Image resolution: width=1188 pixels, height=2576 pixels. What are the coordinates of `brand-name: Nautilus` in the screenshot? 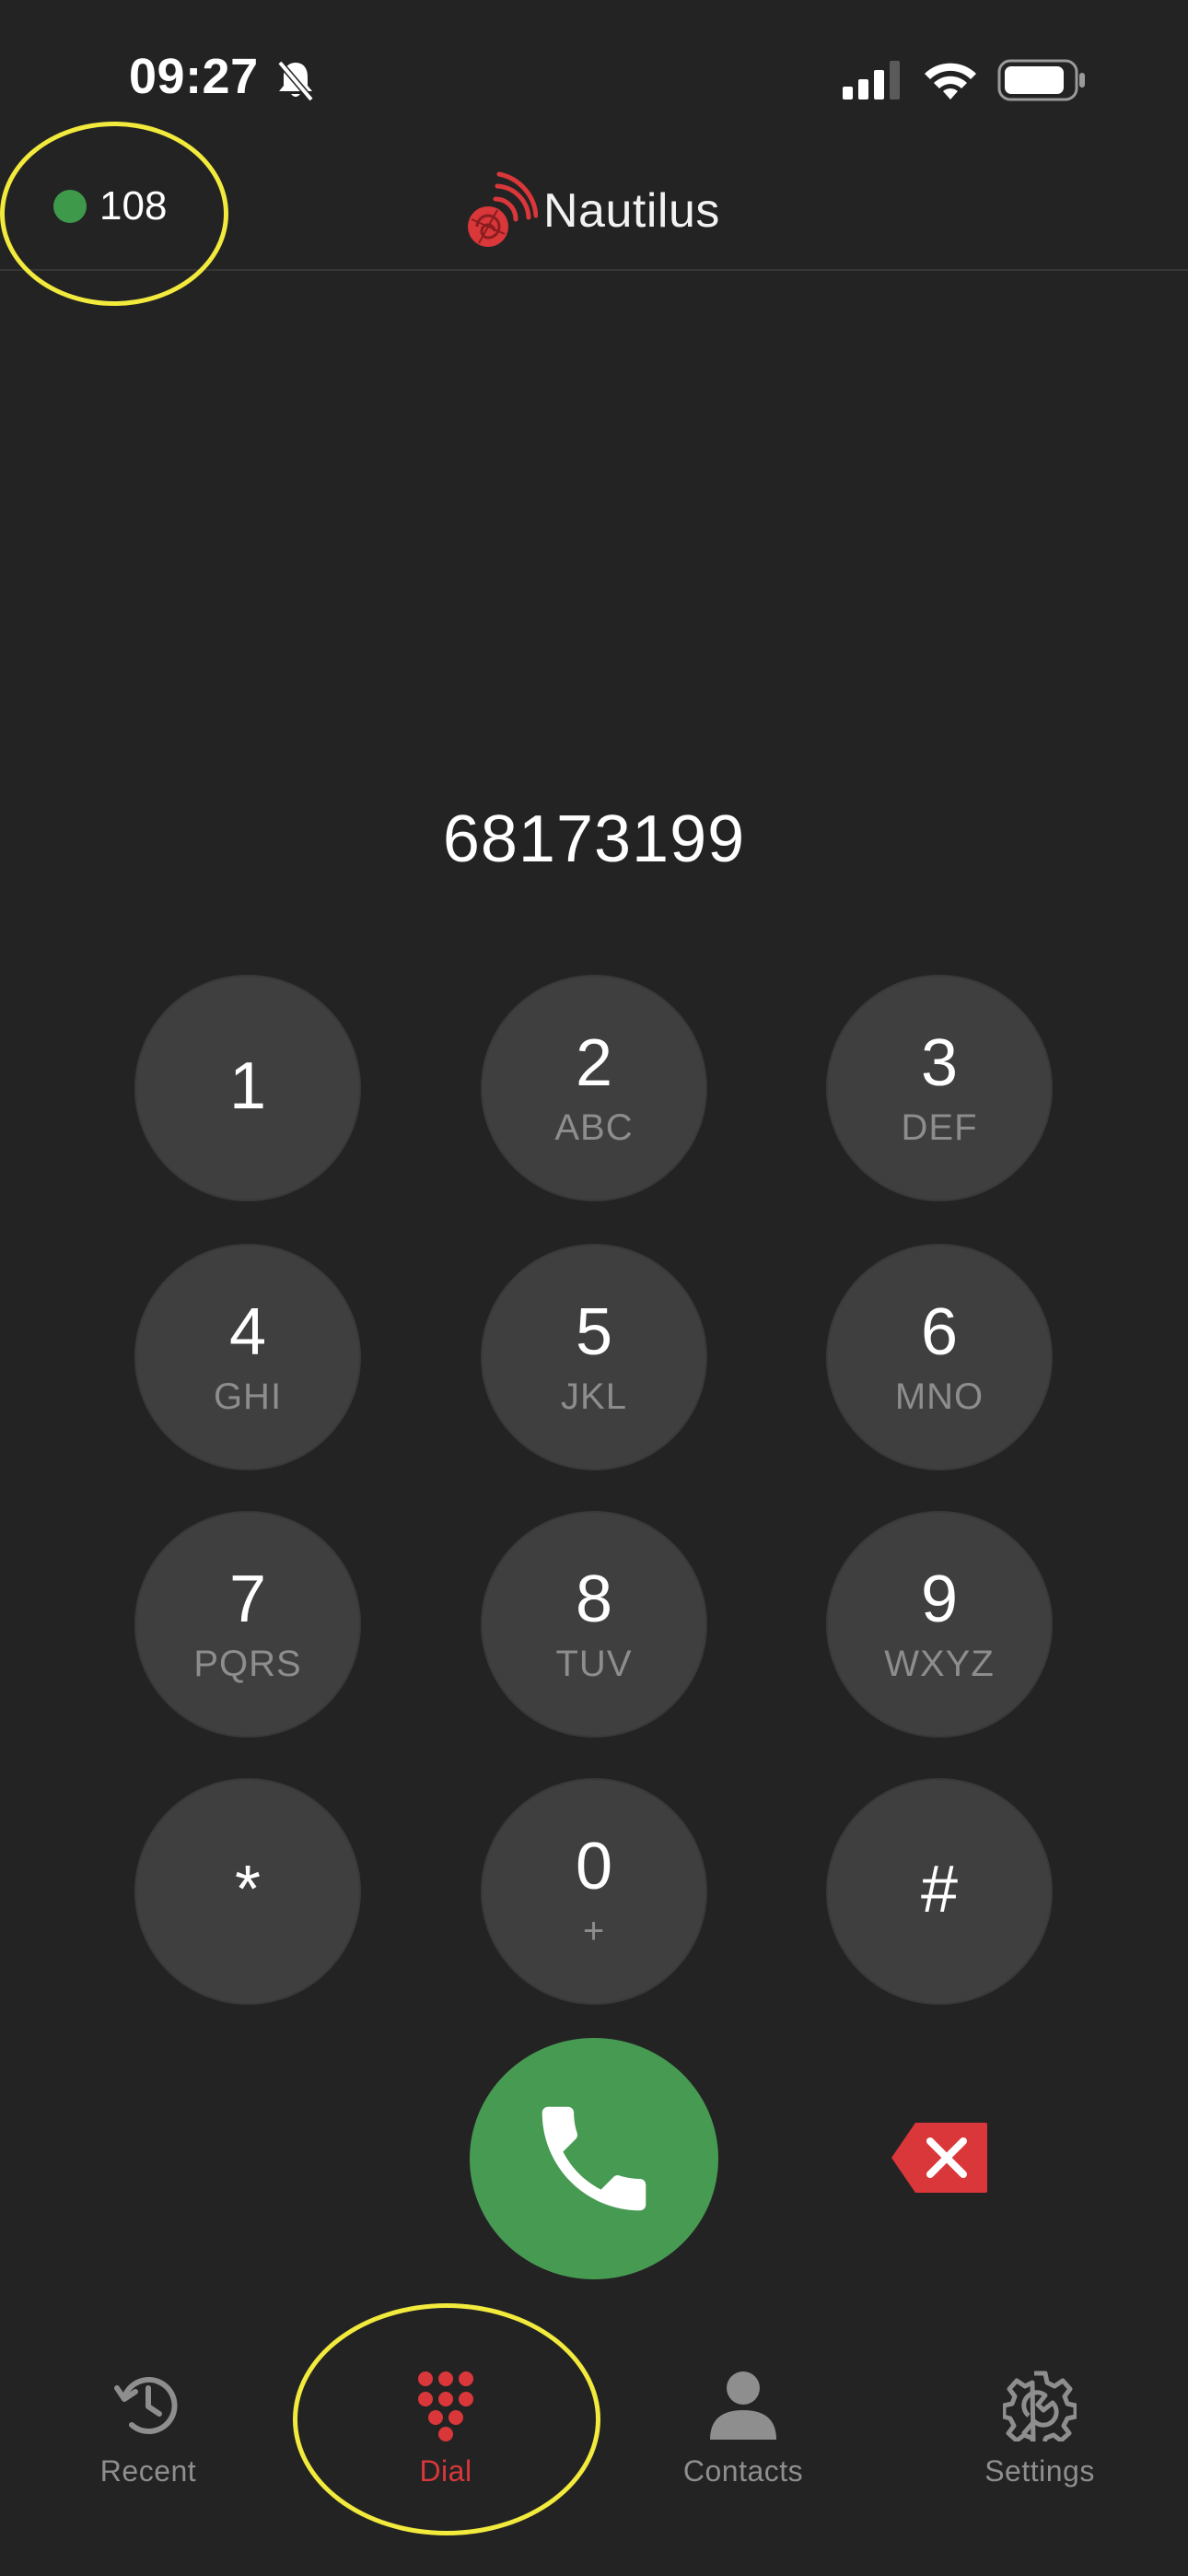 It's located at (631, 211).